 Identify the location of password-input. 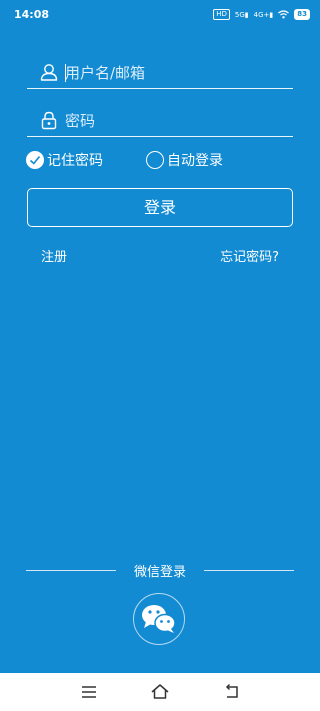
(175, 121).